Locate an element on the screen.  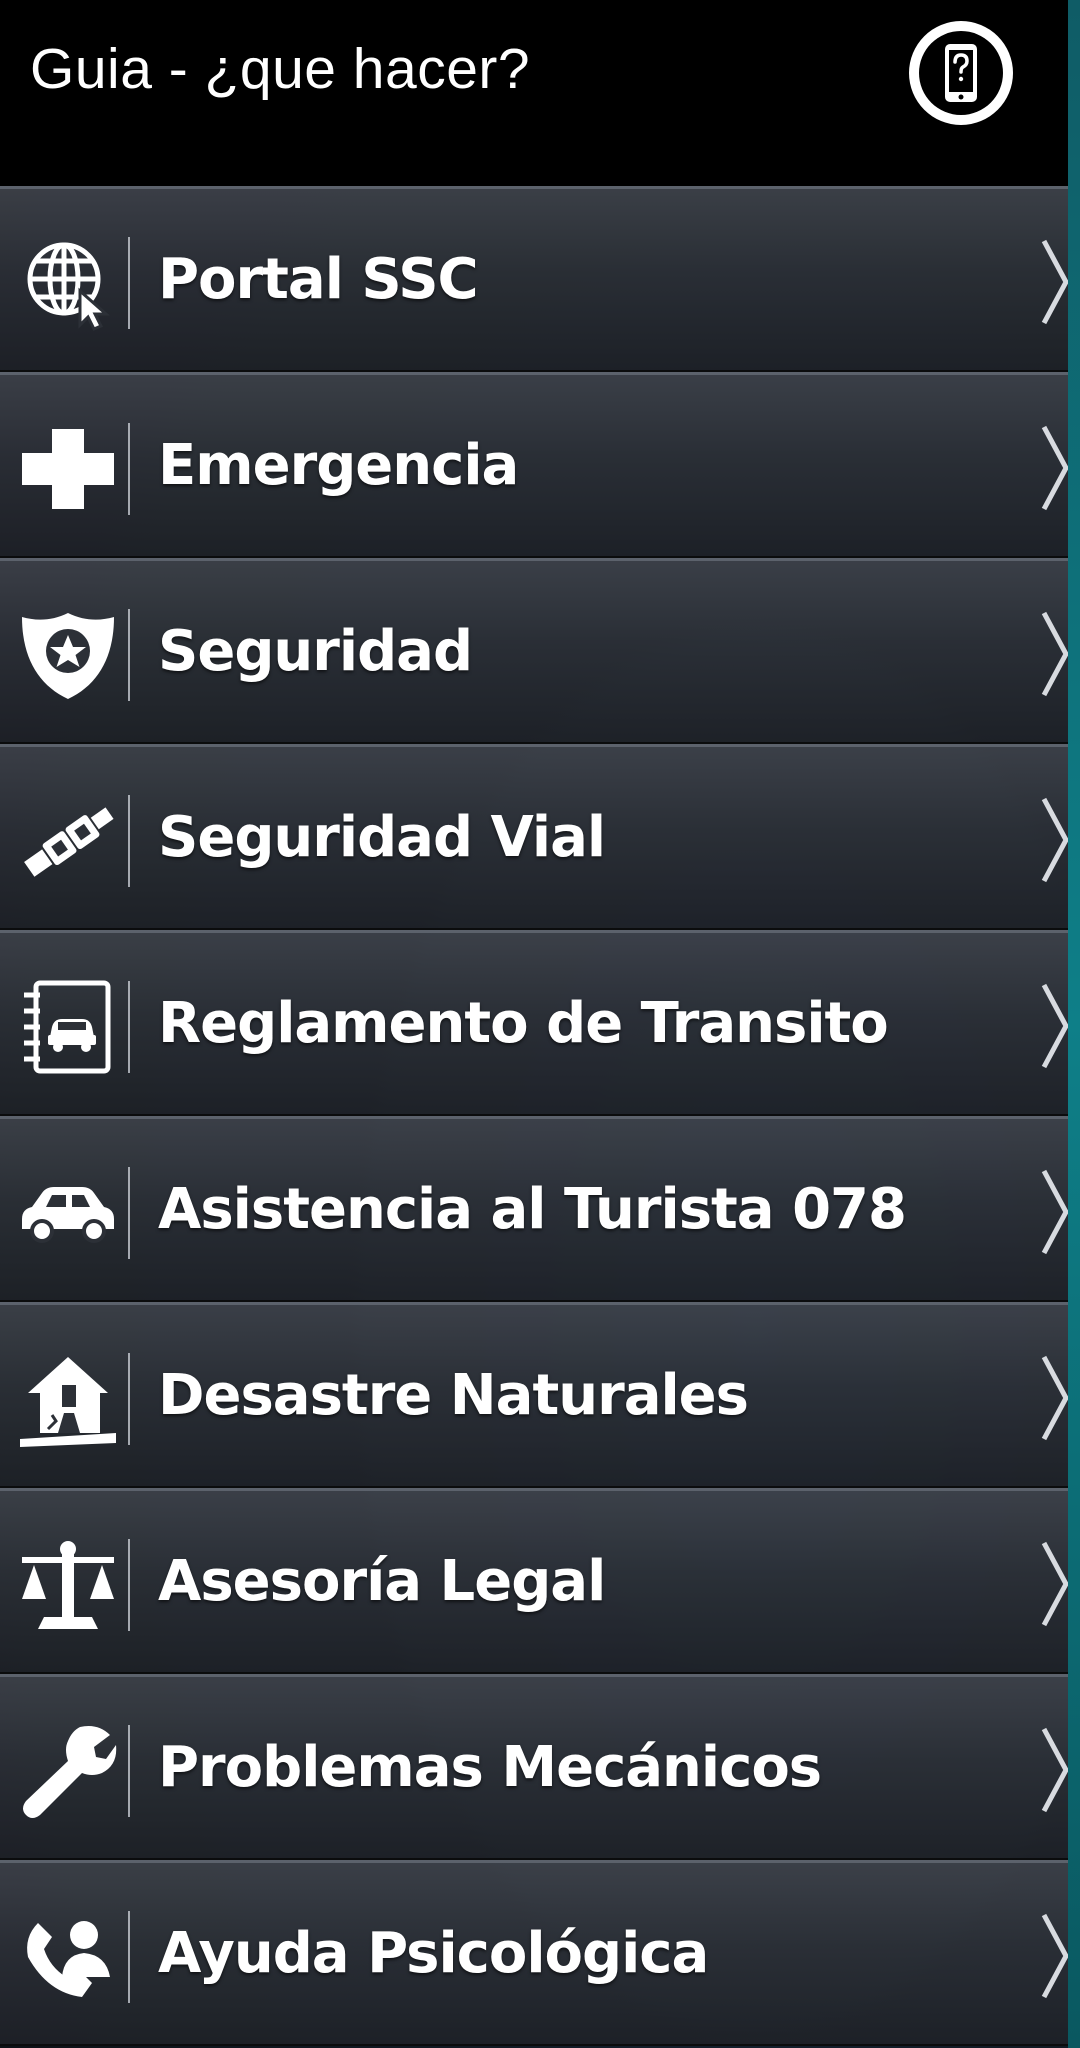
menu-item-label: Portal SSC is located at coordinates (318, 279).